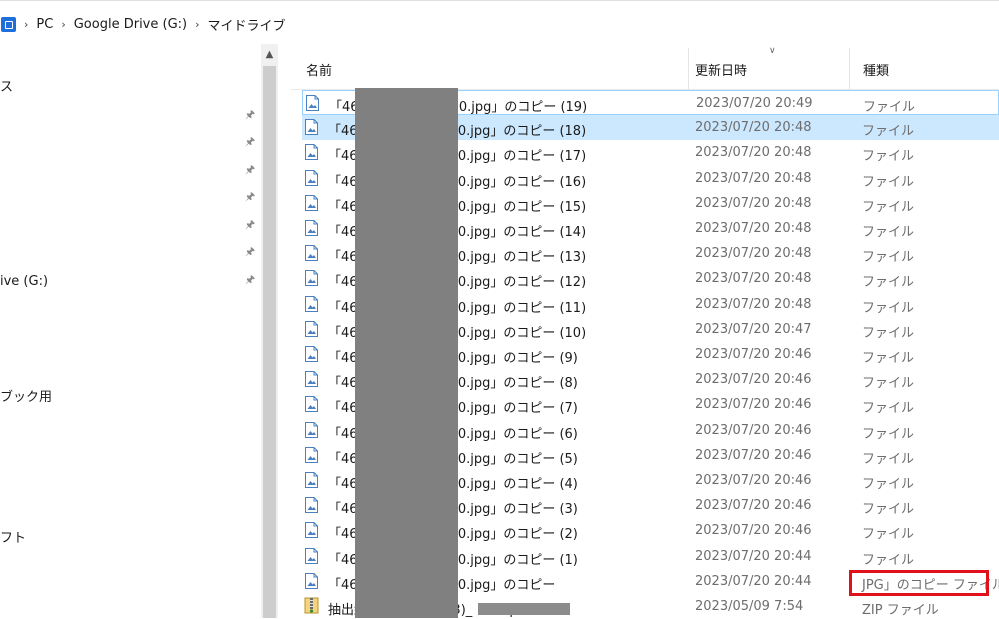 This screenshot has width=999, height=619. Describe the element at coordinates (44, 24) in the screenshot. I see `breadcrumb-pc: PC` at that location.